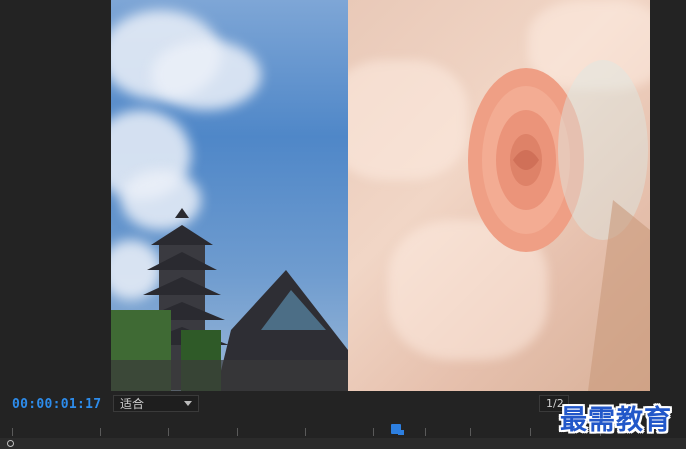  What do you see at coordinates (56, 404) in the screenshot?
I see `playhead-timecode: 00:00:01:17` at bounding box center [56, 404].